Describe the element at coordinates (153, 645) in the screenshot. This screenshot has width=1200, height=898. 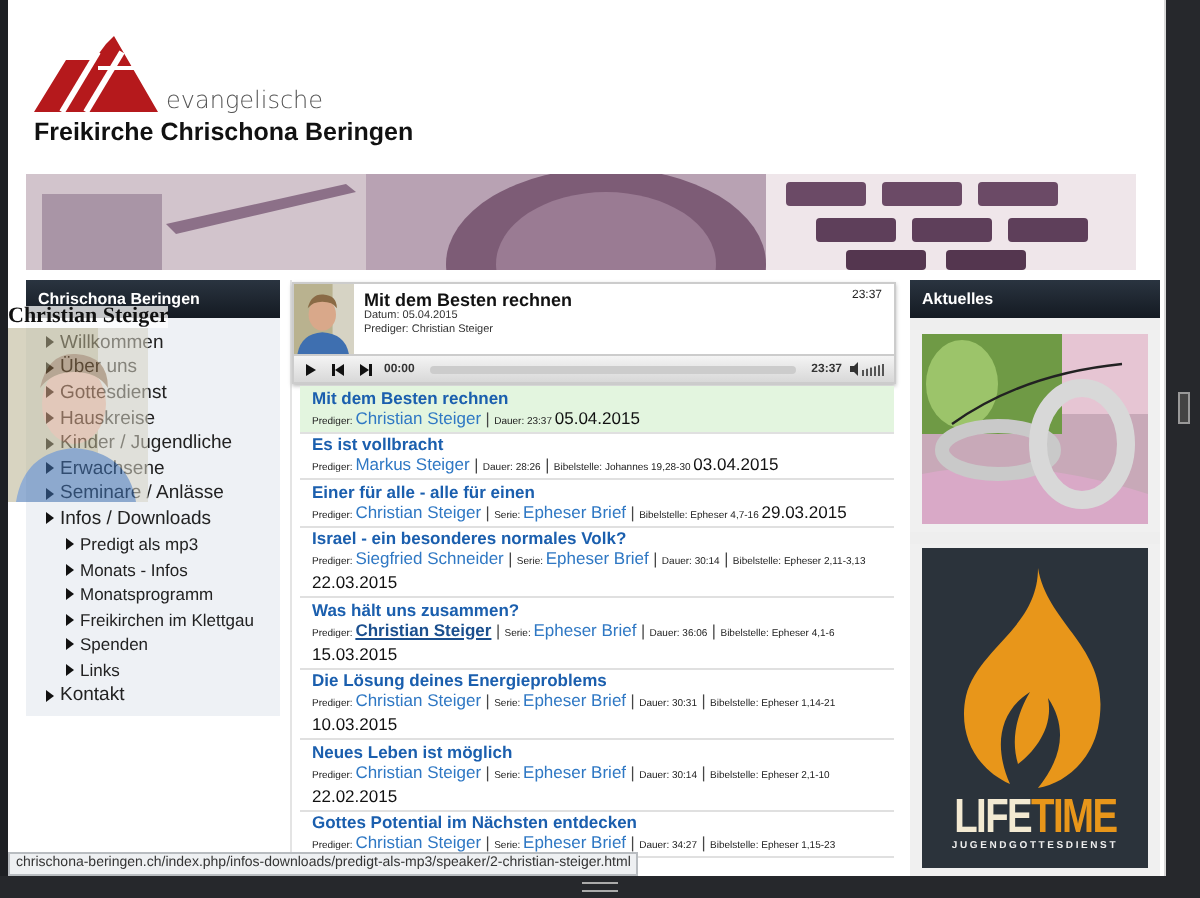
I see `nav-link: Spenden` at that location.